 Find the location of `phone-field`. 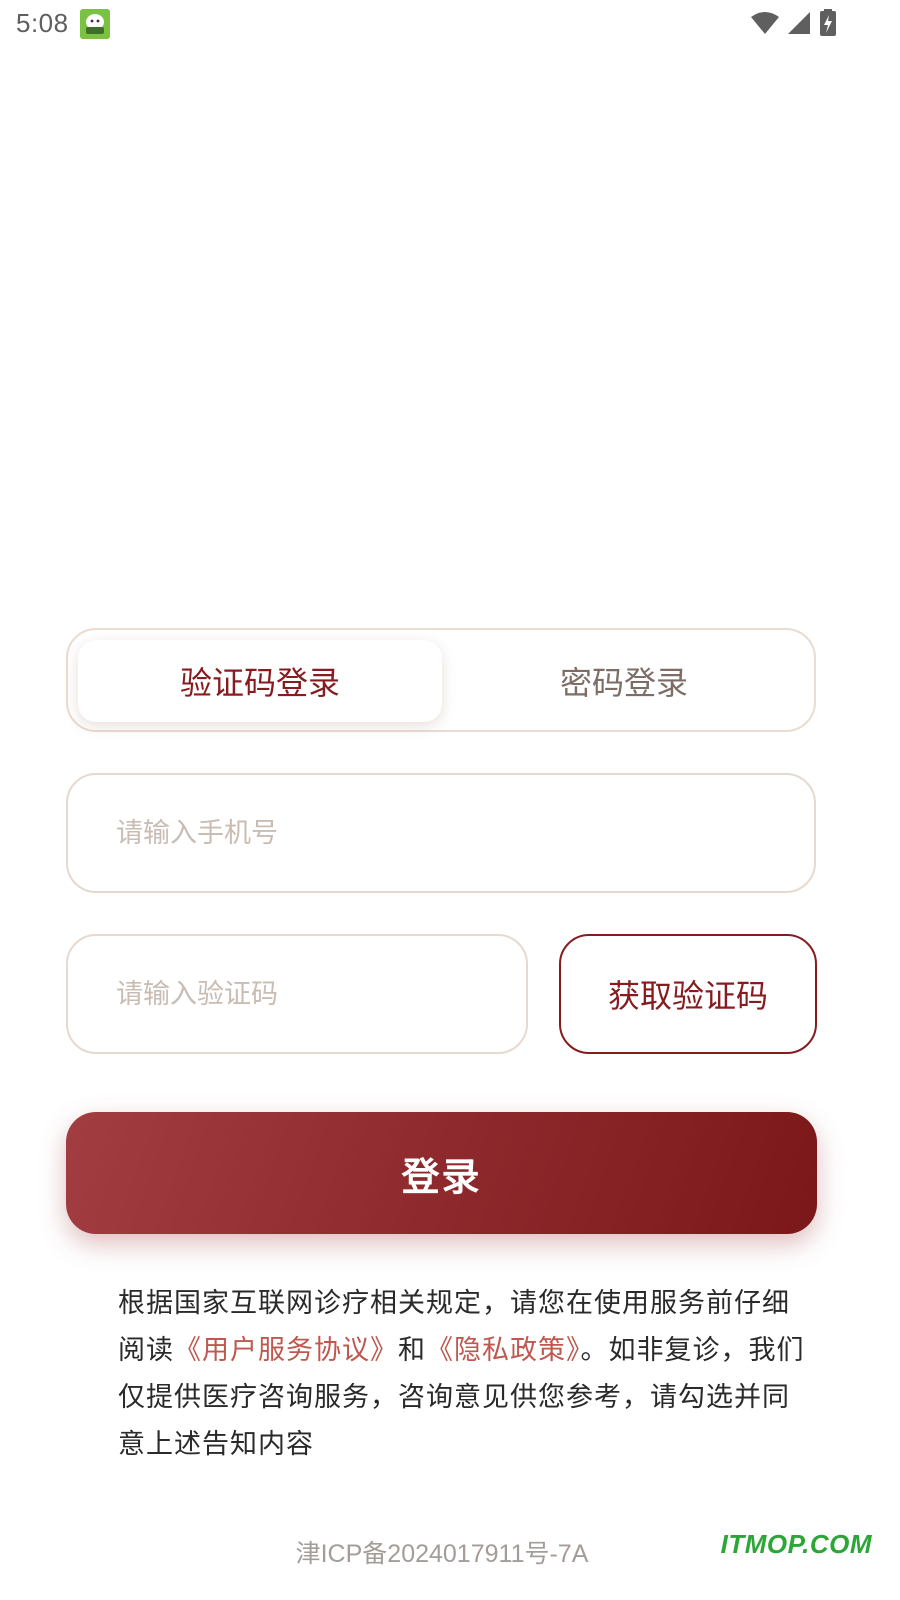

phone-field is located at coordinates (441, 833).